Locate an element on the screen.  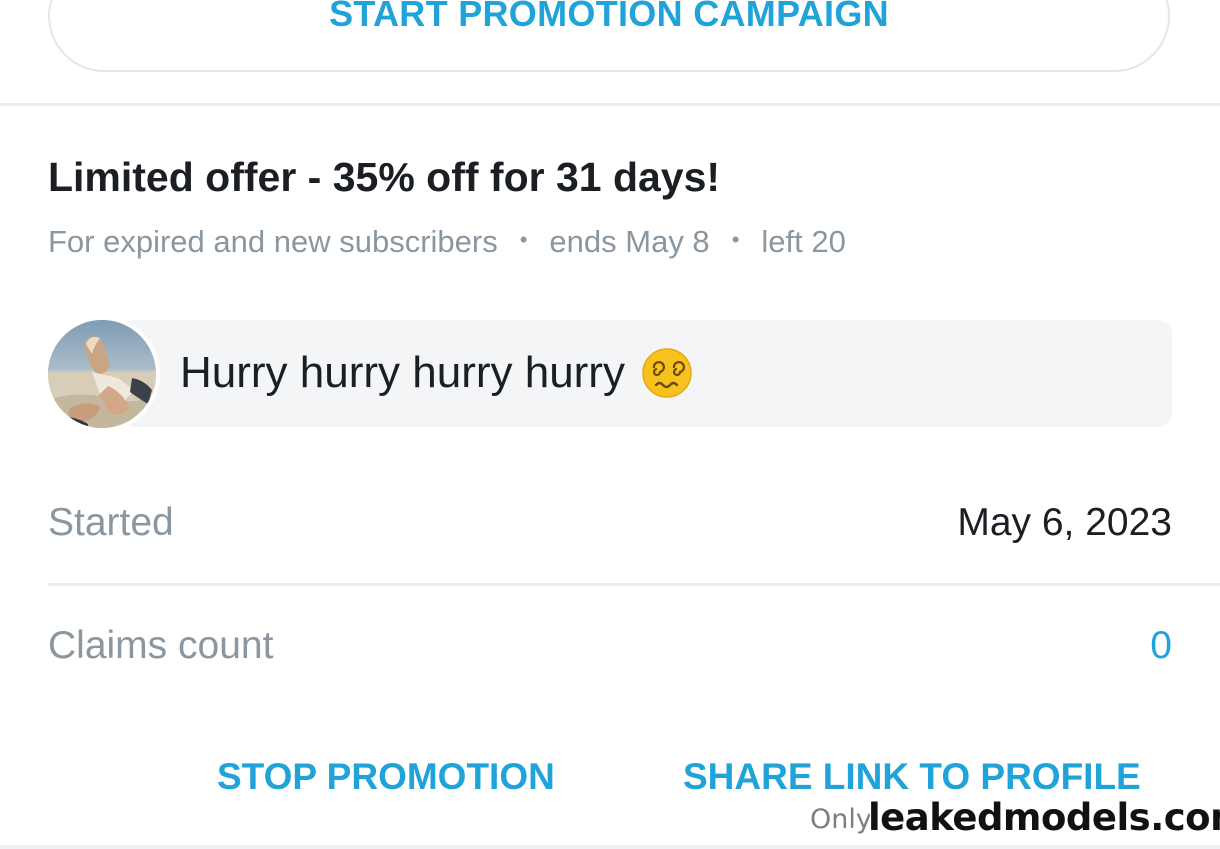
watermark-logo-text: leakedmodels.com is located at coordinates (1044, 817).